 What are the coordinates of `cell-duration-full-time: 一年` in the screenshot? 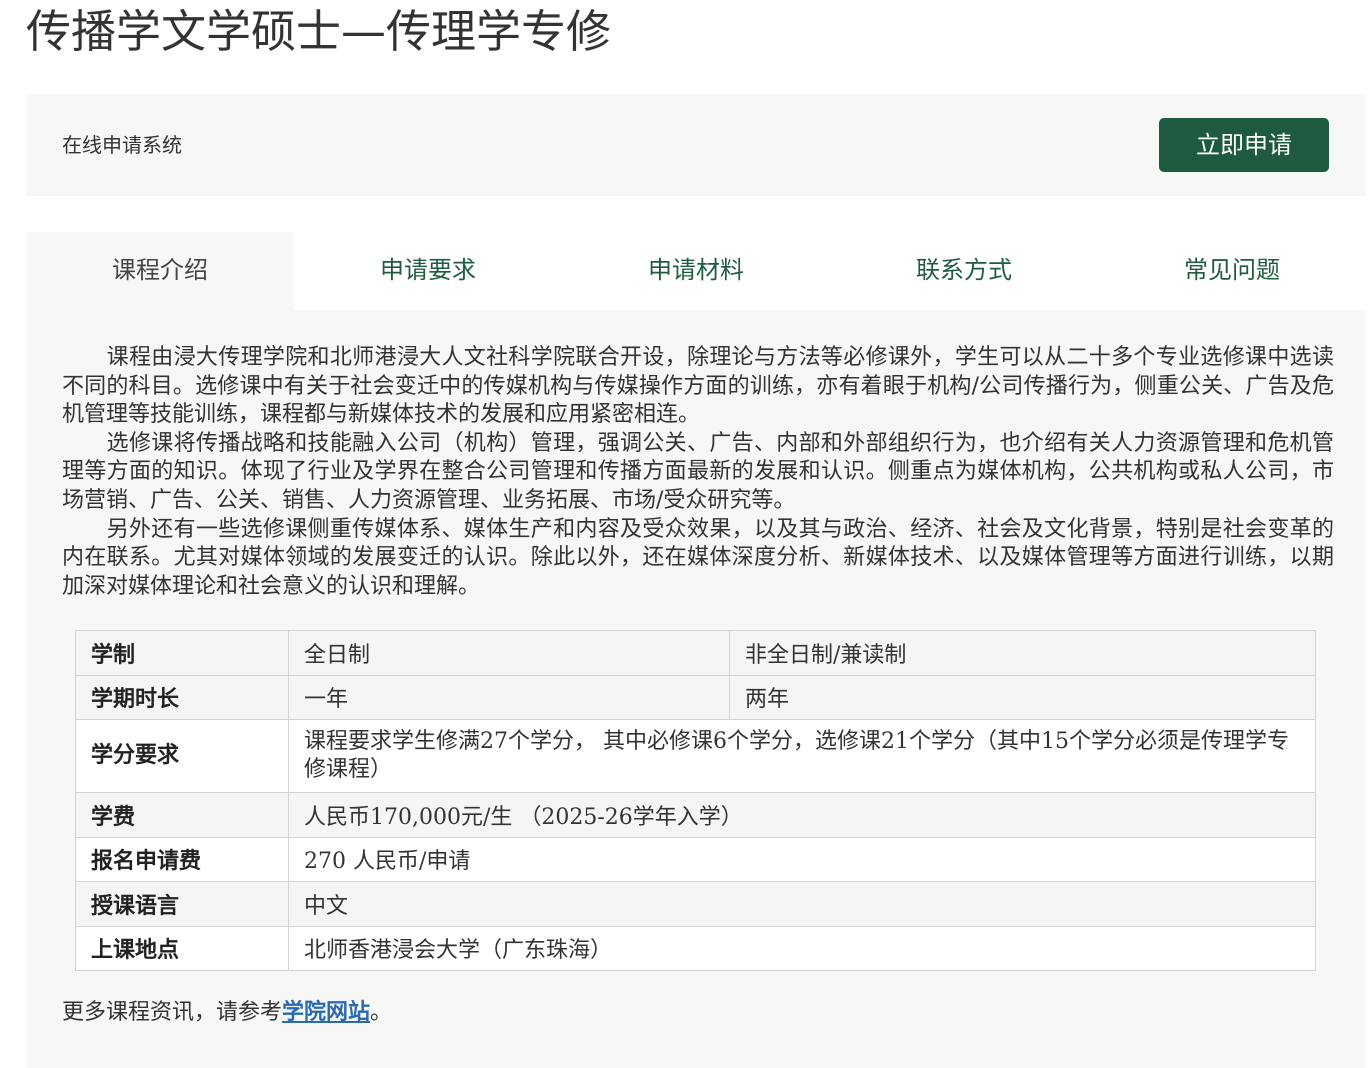 It's located at (509, 697).